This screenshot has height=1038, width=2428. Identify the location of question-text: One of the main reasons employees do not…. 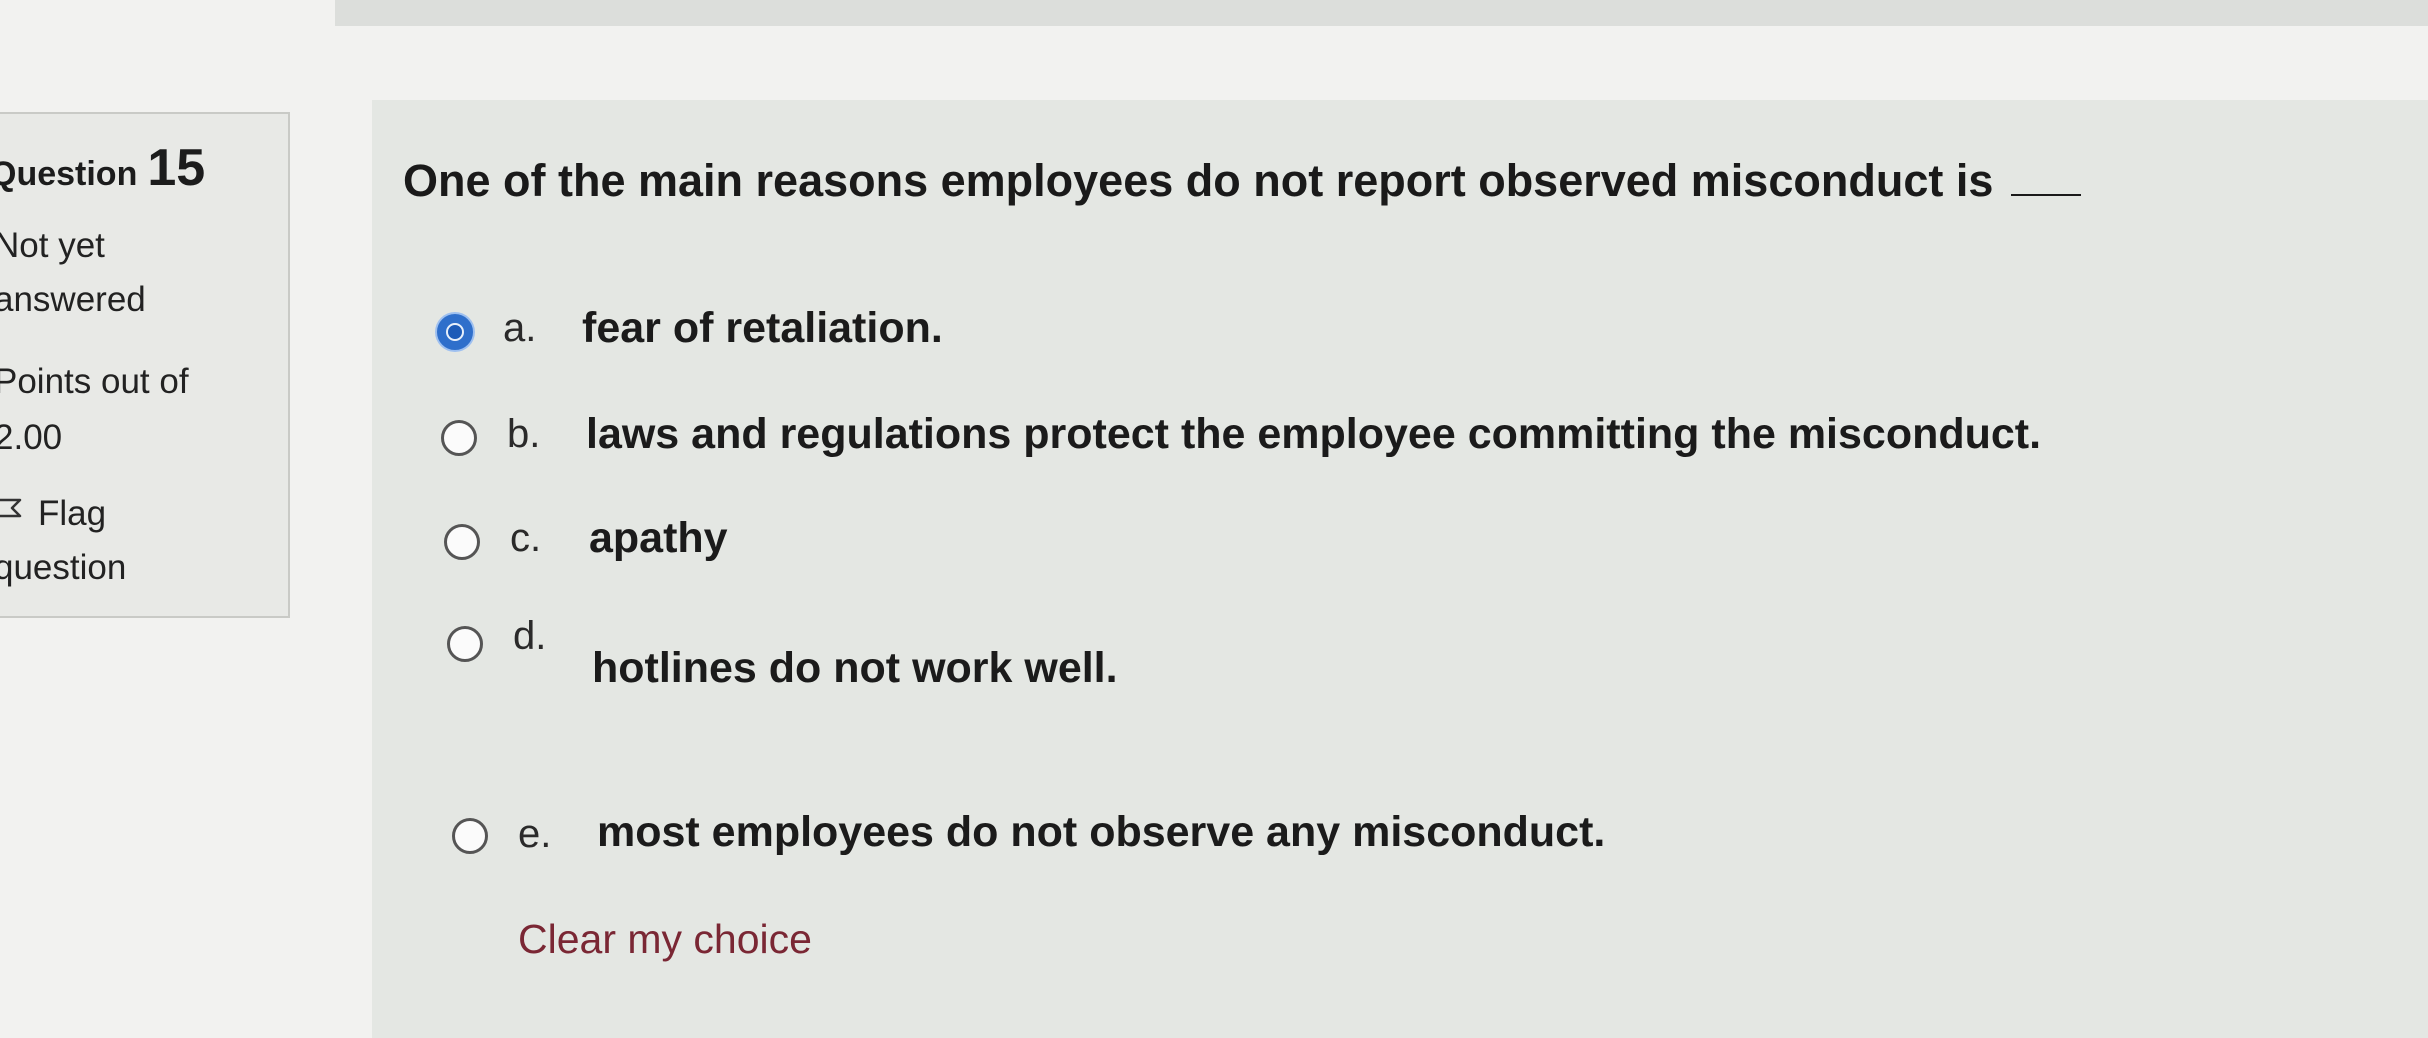
(1242, 181).